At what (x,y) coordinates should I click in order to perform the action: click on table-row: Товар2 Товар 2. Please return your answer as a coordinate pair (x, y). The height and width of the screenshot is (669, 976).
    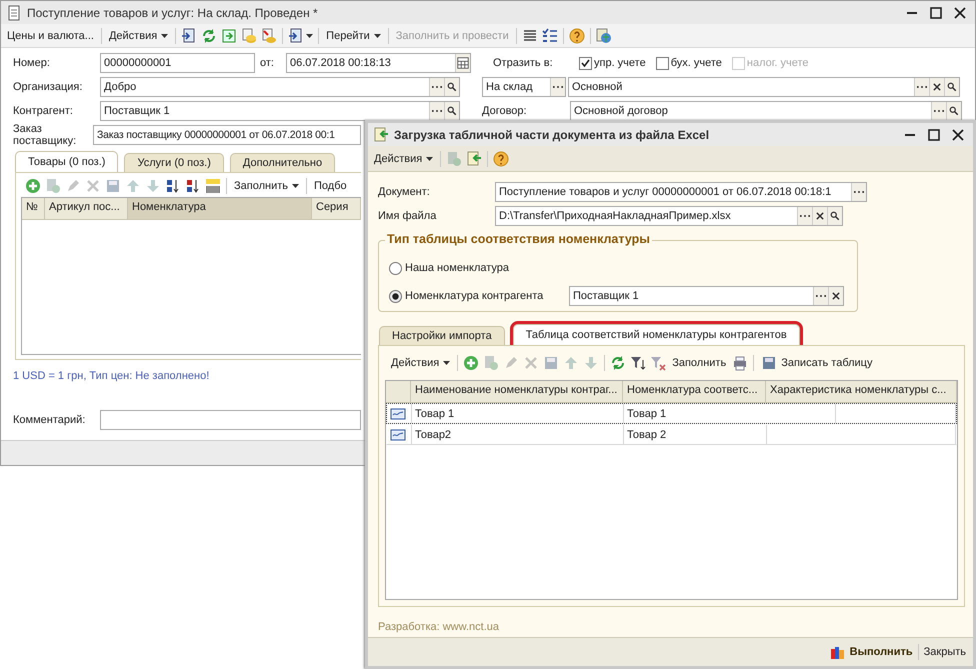
    Looking at the image, I should click on (671, 434).